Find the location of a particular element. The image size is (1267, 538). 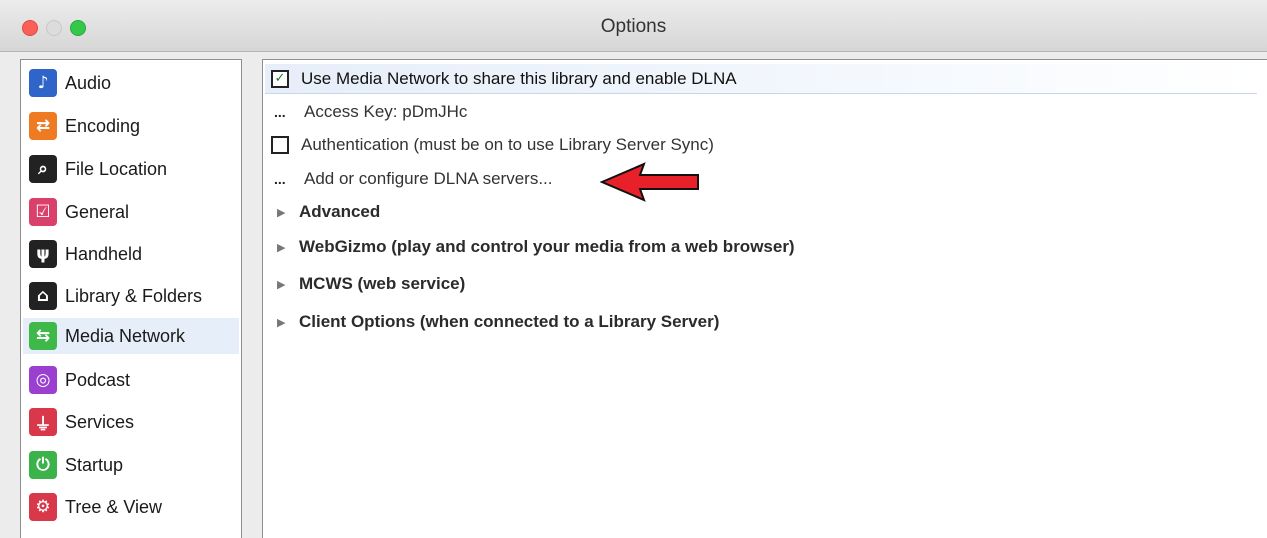

power-icon: ⏻ is located at coordinates (43, 465).